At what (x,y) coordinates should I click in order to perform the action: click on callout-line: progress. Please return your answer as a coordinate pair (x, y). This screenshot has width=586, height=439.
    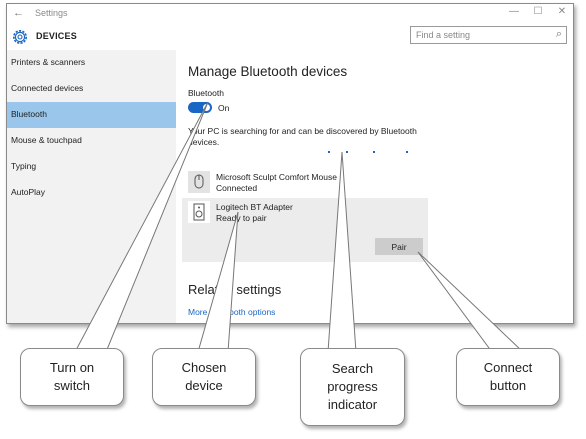
    Looking at the image, I should click on (352, 386).